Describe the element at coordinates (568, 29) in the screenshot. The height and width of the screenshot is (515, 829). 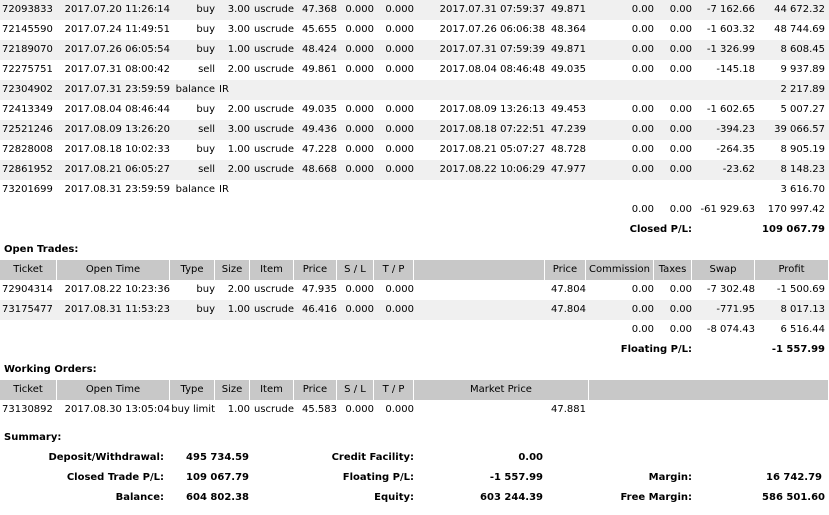
I see `close-price-cell: 48.364` at that location.